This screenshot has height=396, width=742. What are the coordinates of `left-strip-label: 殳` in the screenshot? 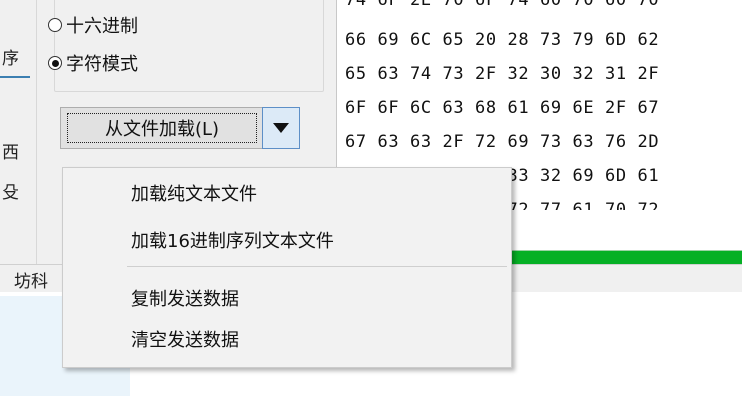 It's located at (10, 193).